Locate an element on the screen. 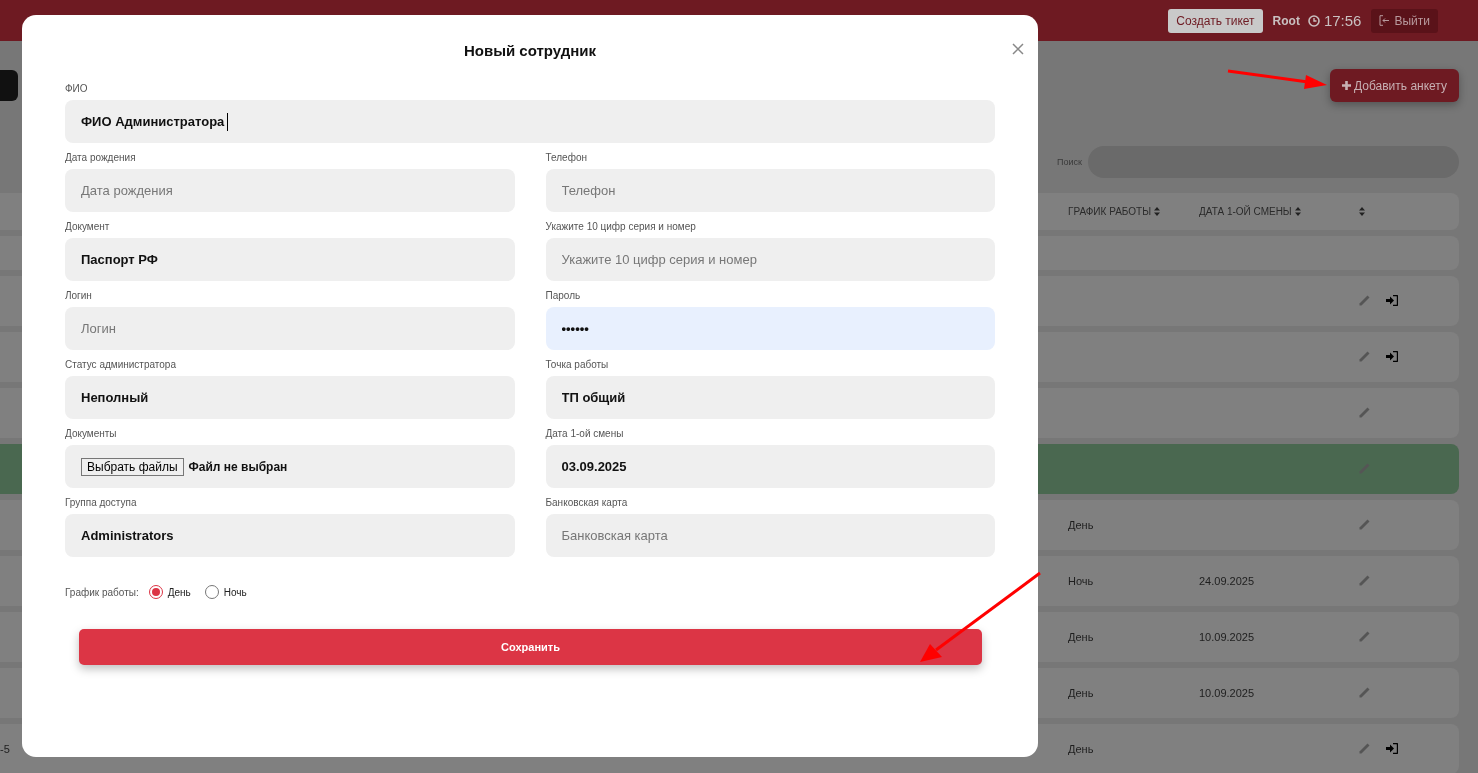  dark-button is located at coordinates (9, 85).